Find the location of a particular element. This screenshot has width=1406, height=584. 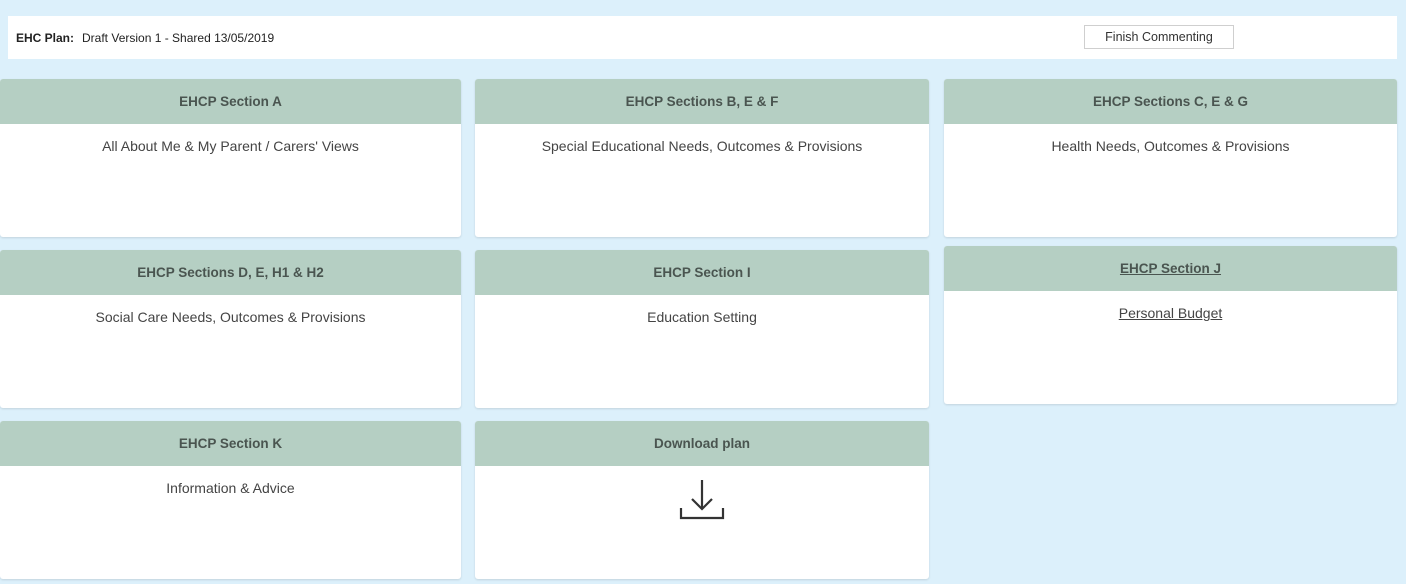

card-title: EHCP Sections D, E, H1 & H2 is located at coordinates (230, 272).